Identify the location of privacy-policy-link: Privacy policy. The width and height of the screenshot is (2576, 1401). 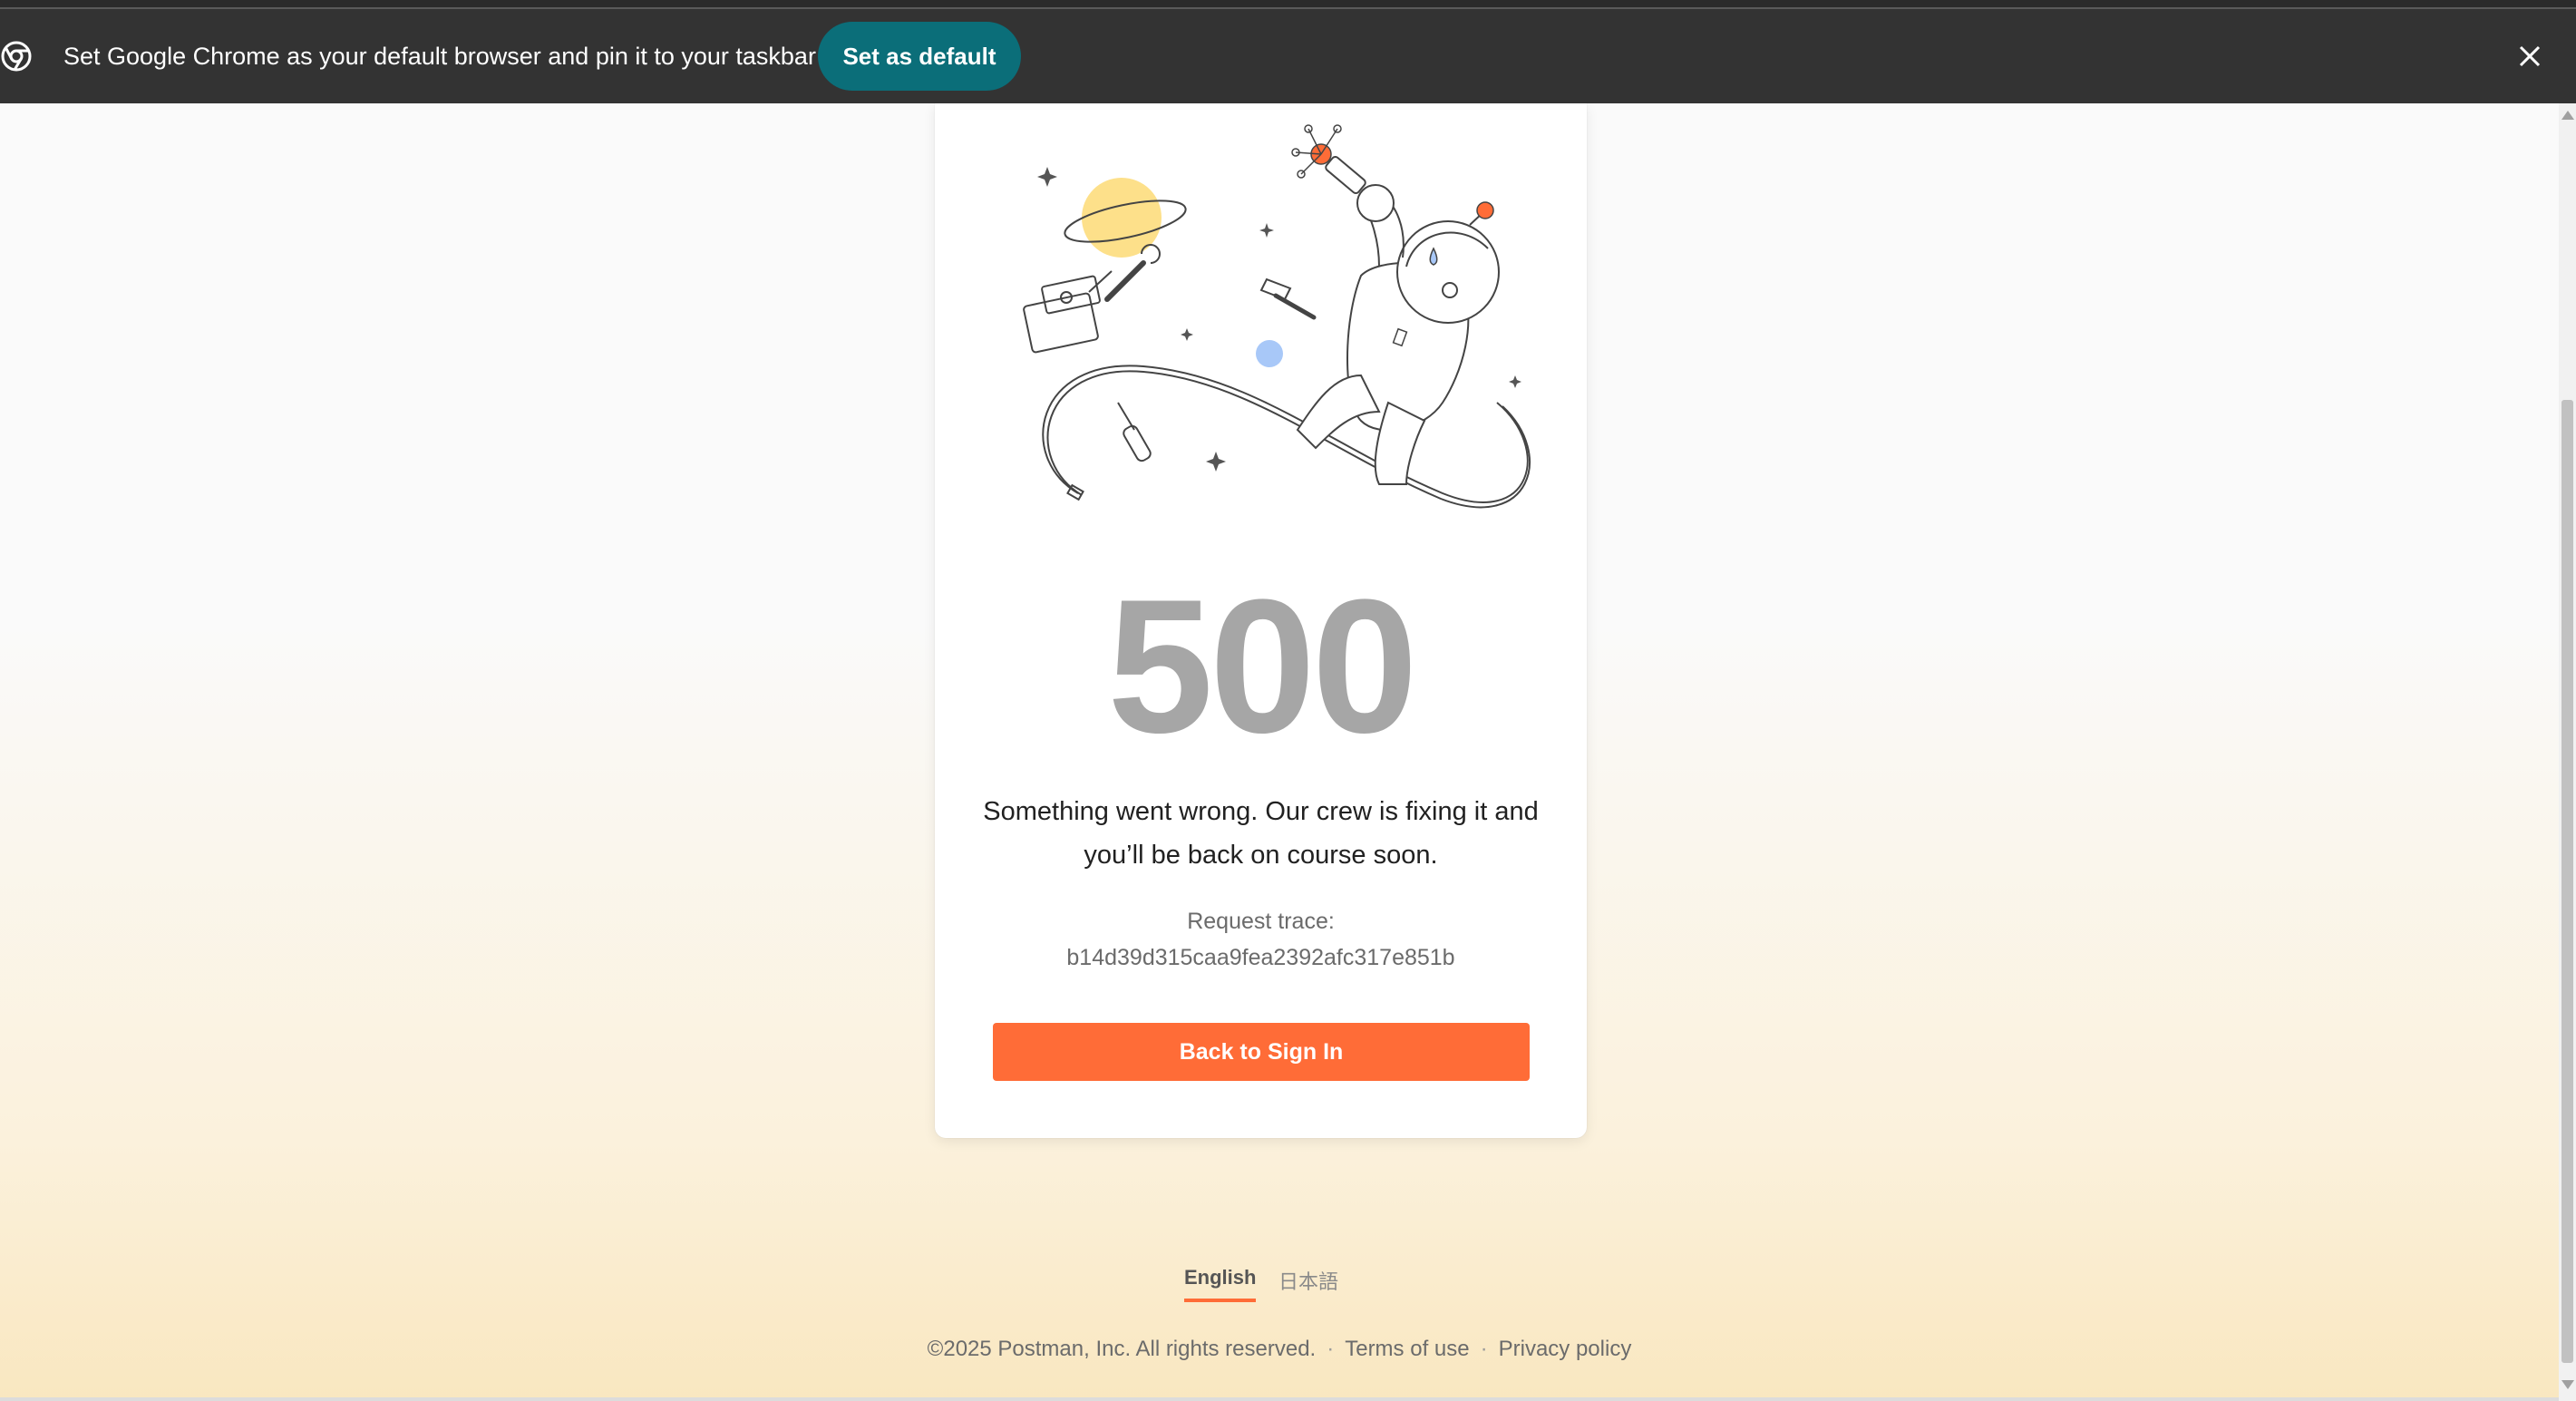
(1565, 1350).